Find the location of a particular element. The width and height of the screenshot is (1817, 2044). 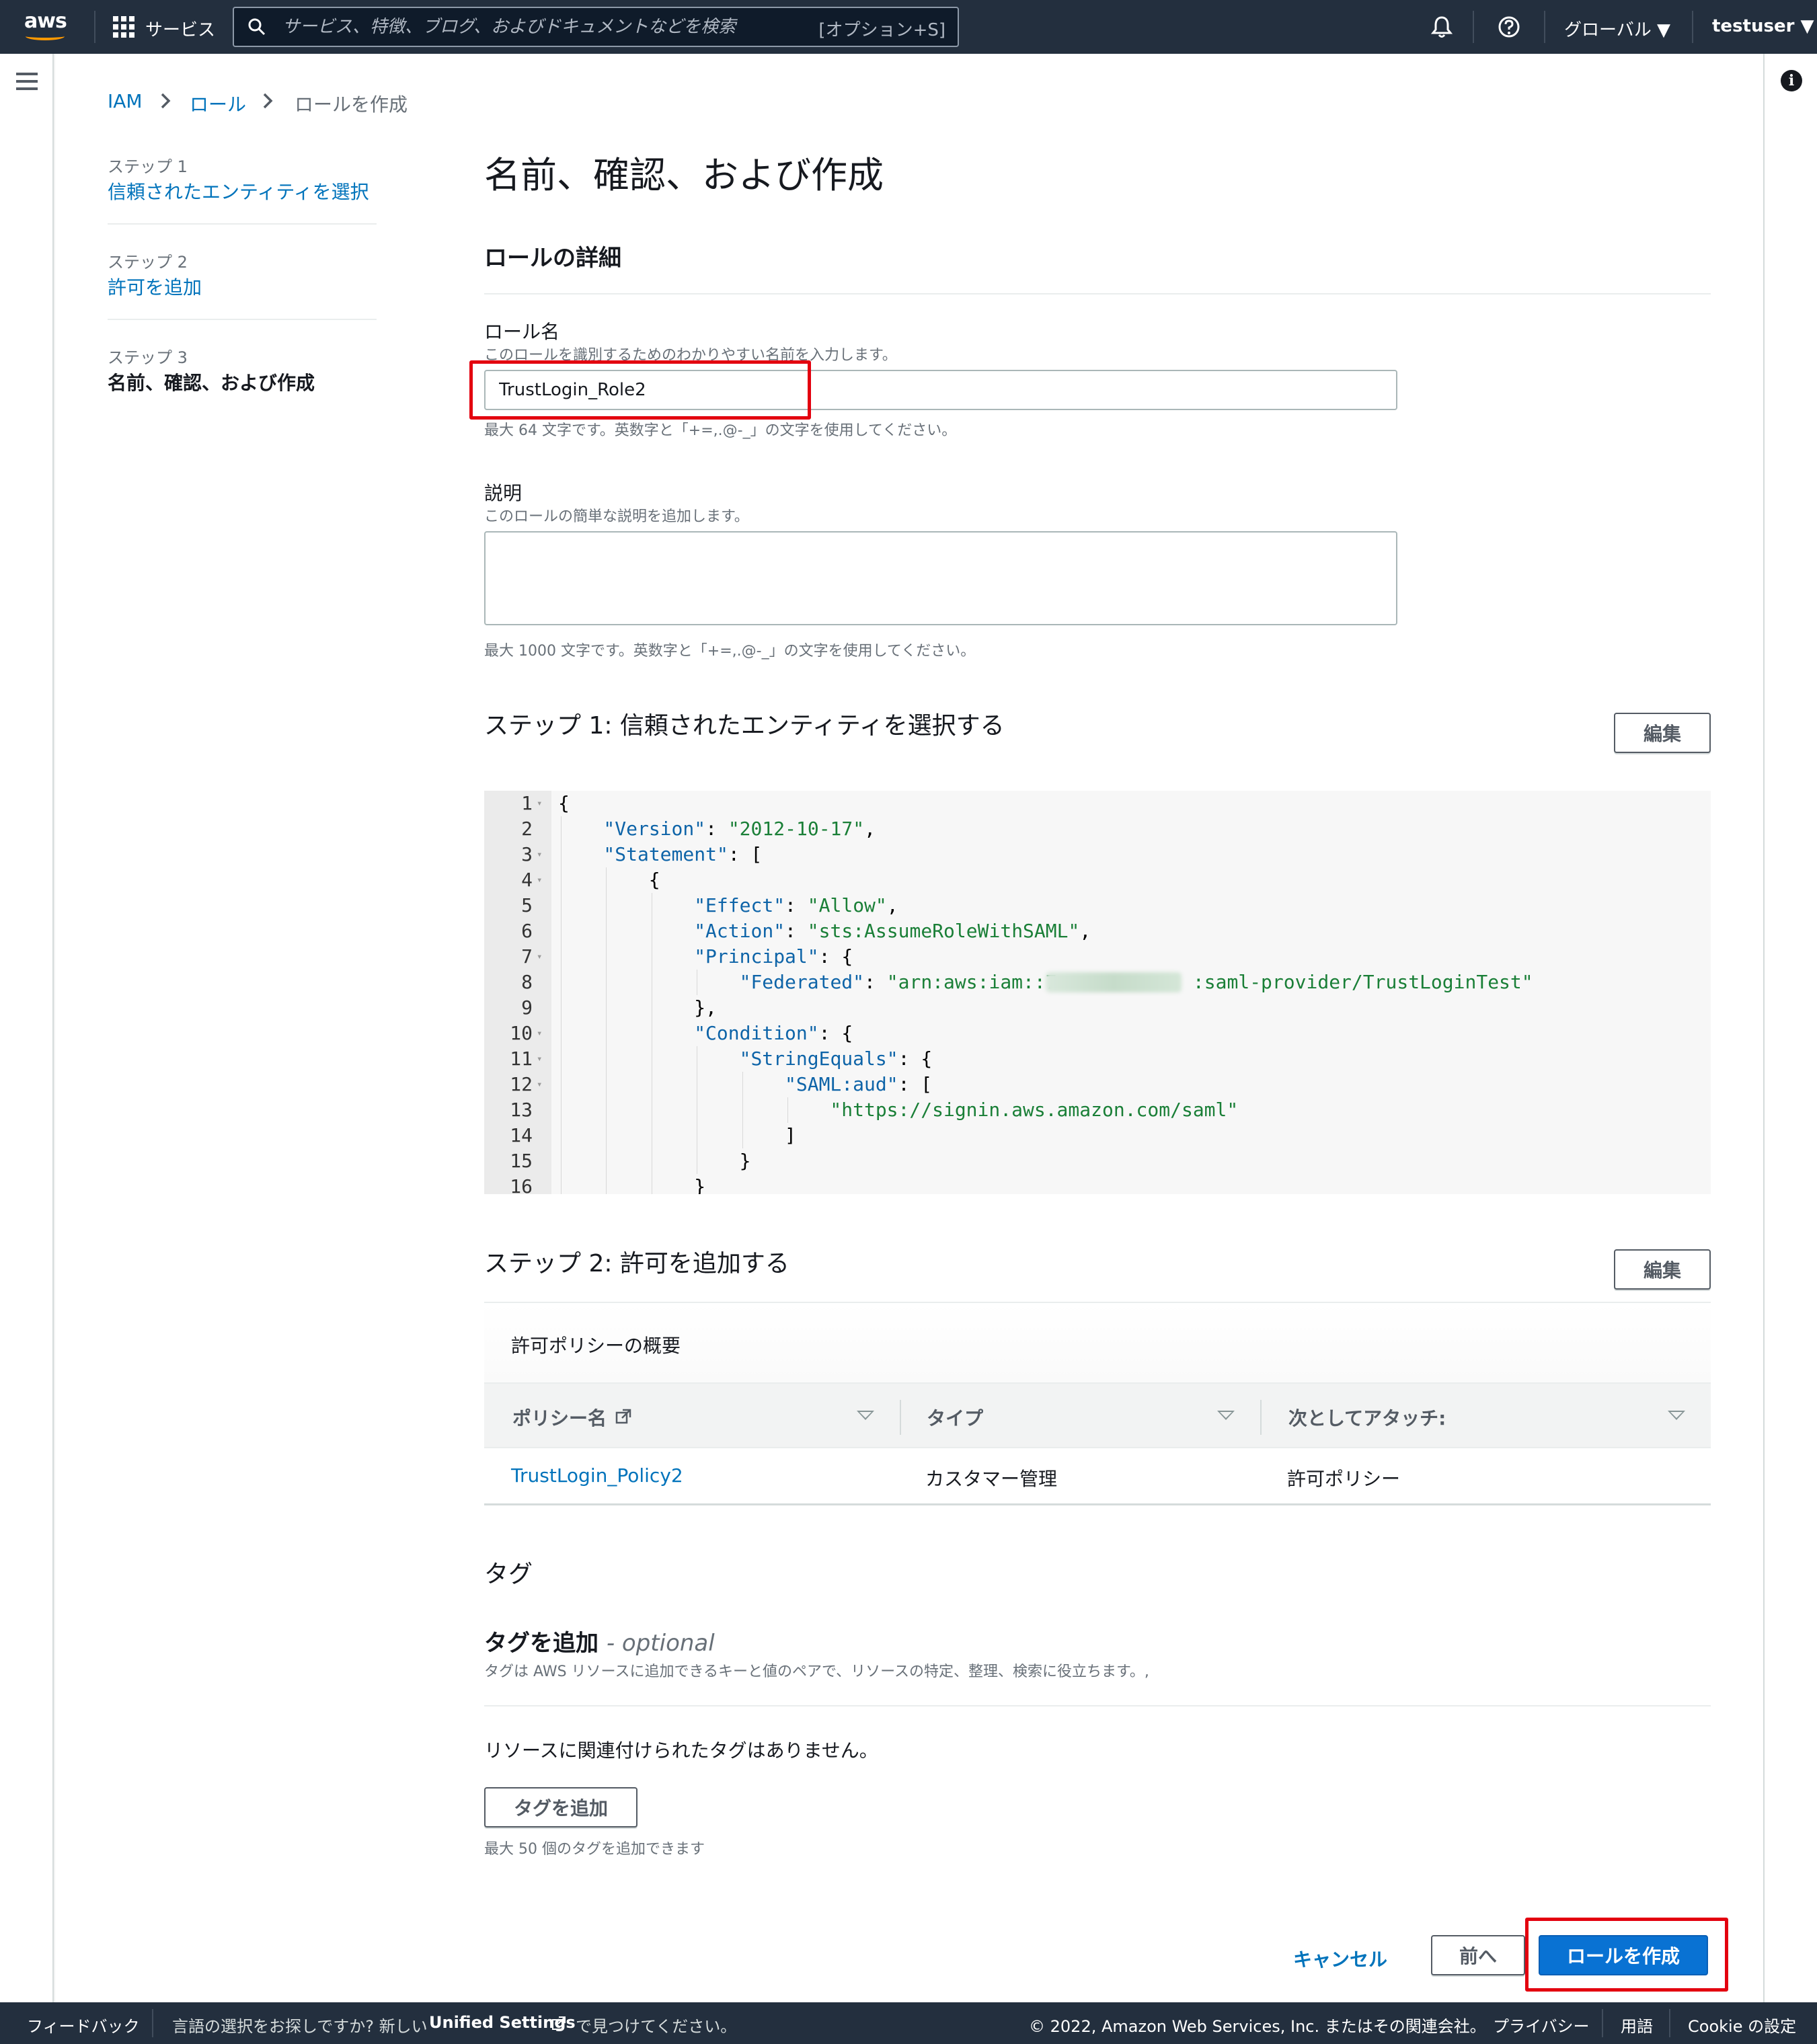

global-search: [オプション+S] is located at coordinates (596, 27).